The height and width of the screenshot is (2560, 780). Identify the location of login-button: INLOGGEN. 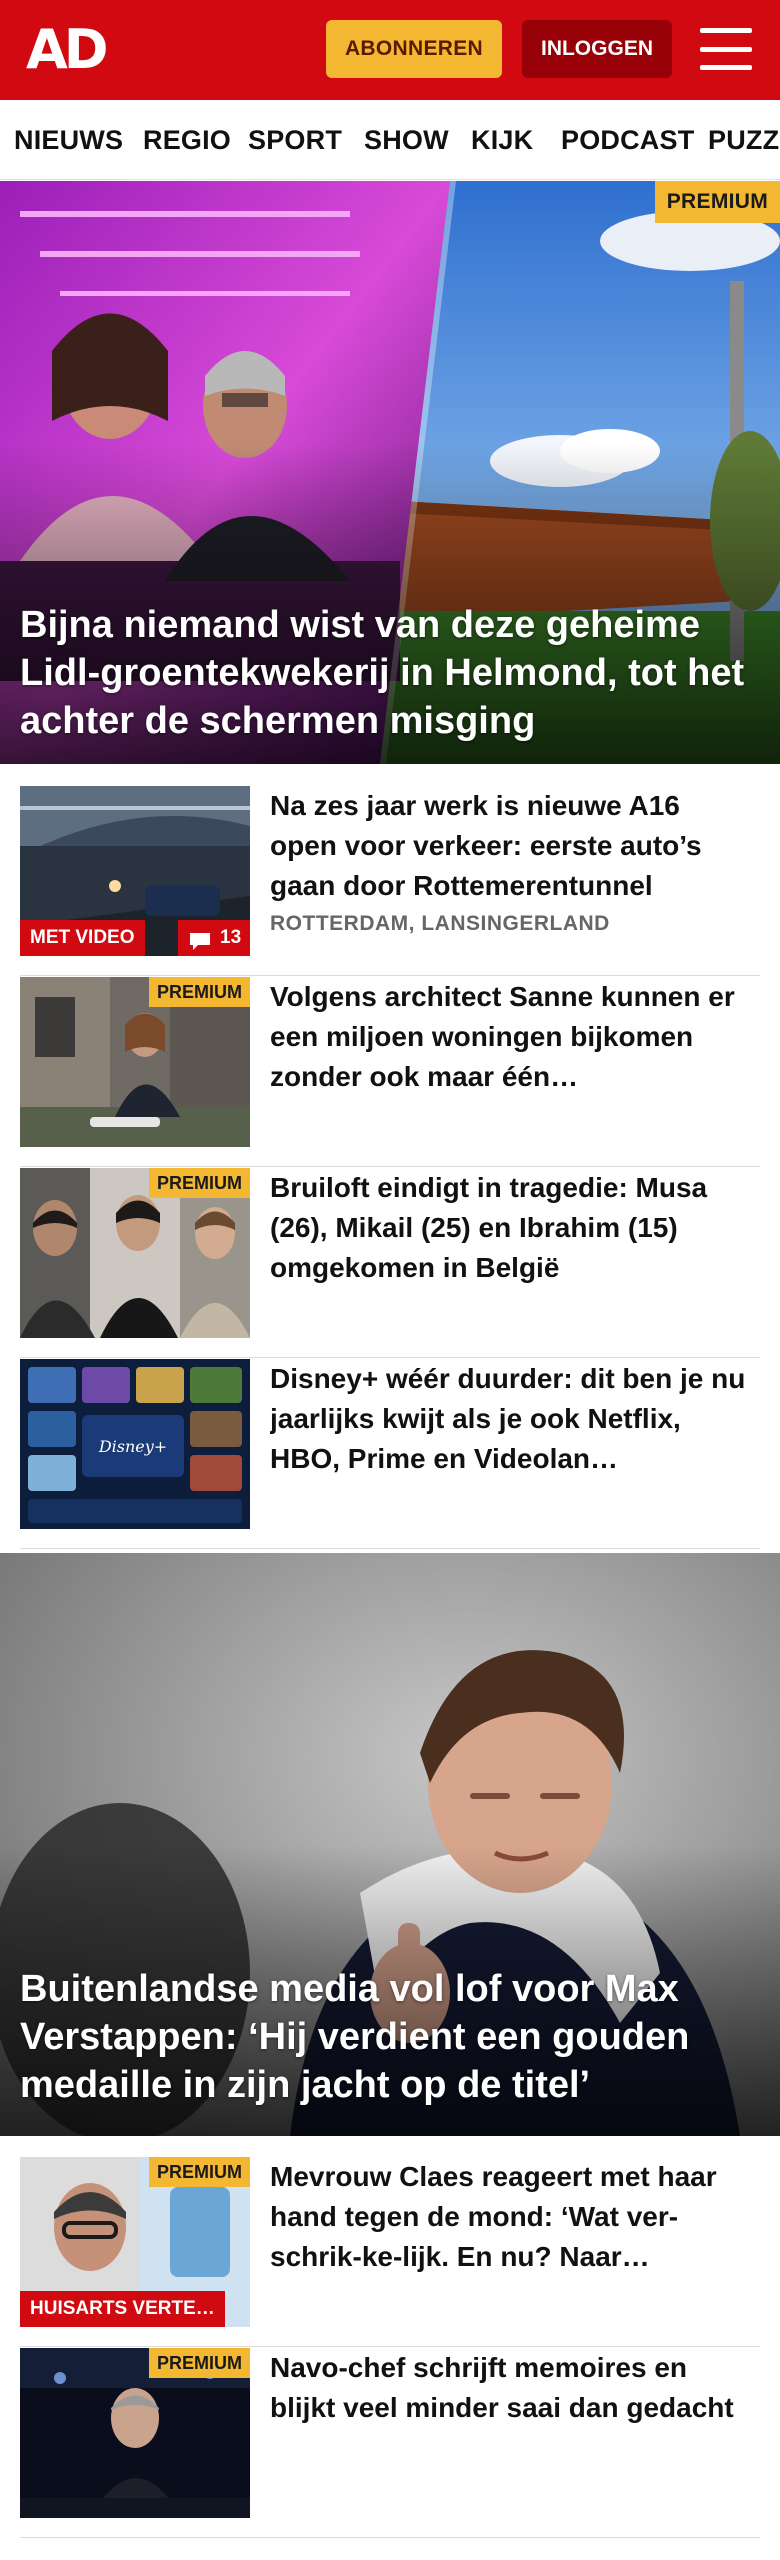
(597, 49).